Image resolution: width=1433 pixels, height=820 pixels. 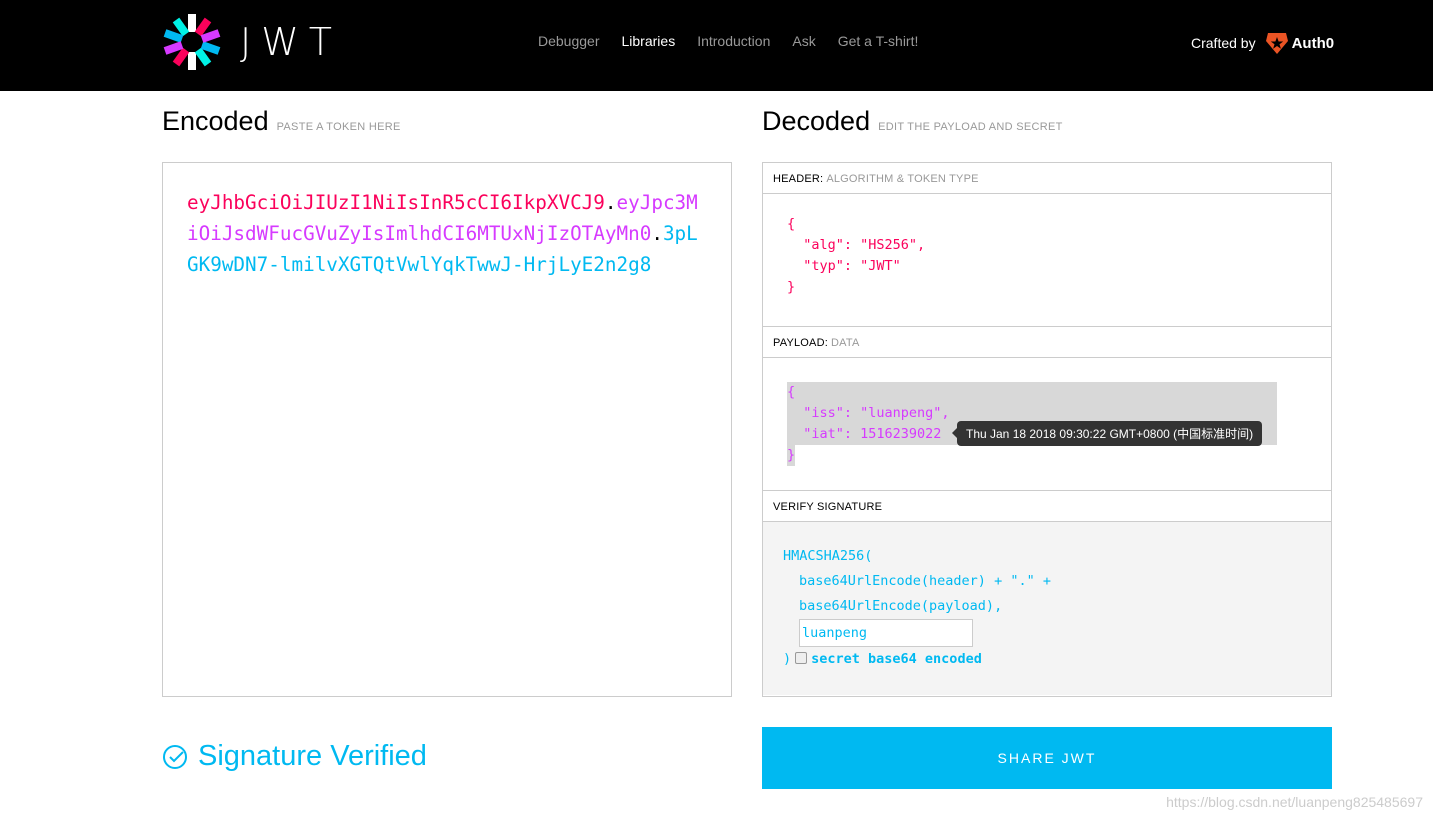 I want to click on crafted-by-label: Crafted by, so click(x=1223, y=43).